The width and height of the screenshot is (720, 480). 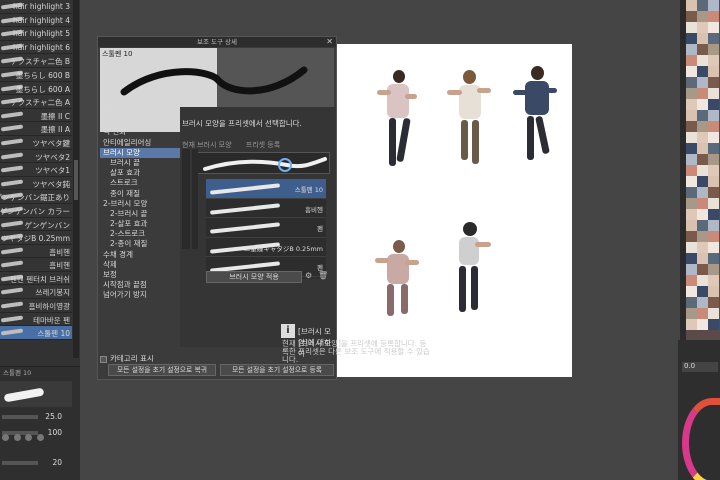 I want to click on preset-item: 二重線キャタジB 0.25mm, so click(x=266, y=248).